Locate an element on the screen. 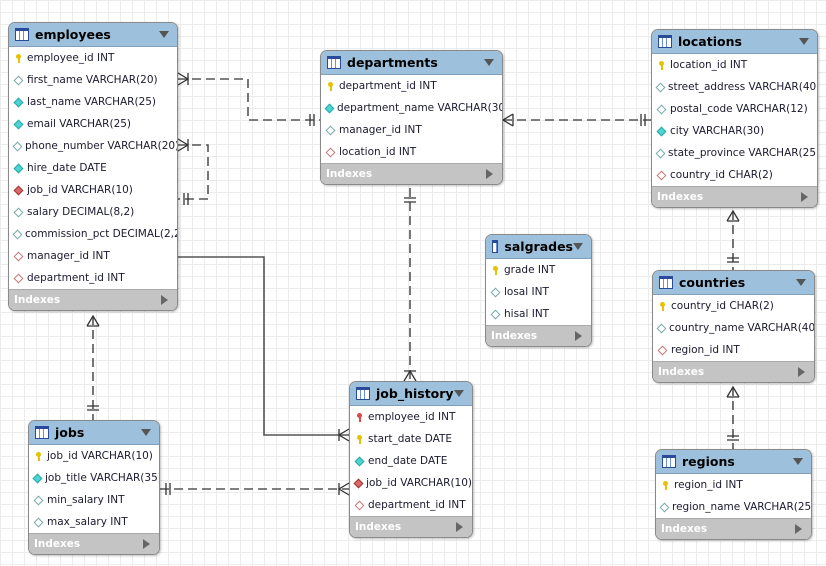 This screenshot has height=566, width=826. column-row: max_salary INT is located at coordinates (94, 522).